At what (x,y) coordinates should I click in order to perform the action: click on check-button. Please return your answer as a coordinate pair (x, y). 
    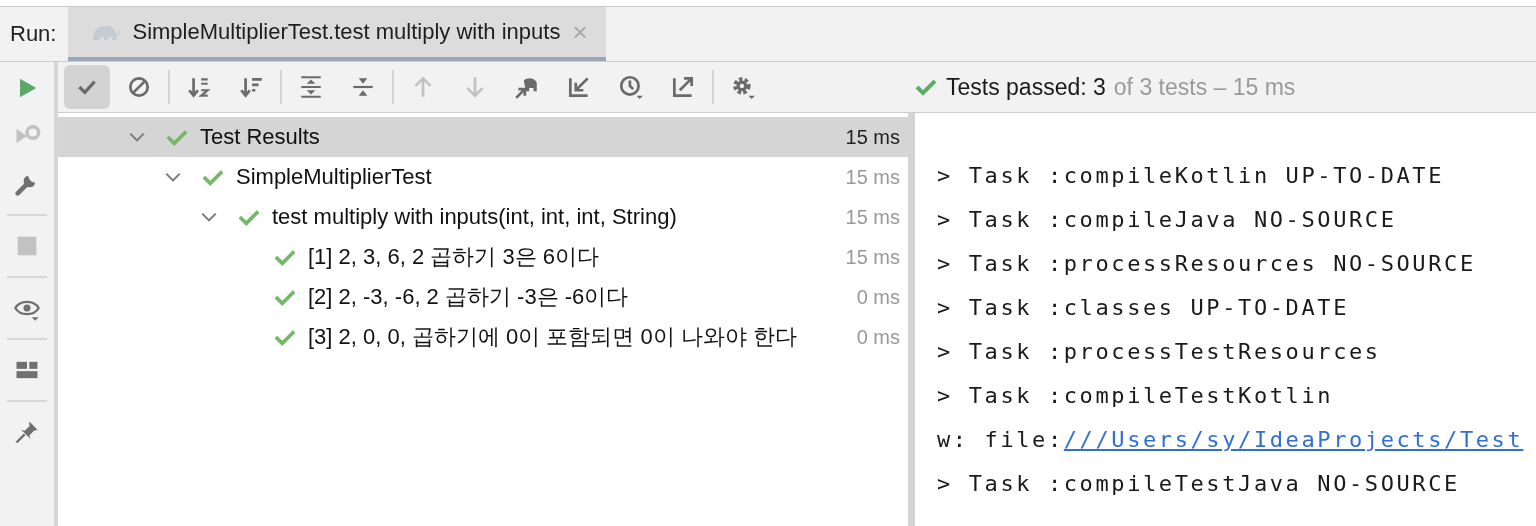
    Looking at the image, I should click on (87, 87).